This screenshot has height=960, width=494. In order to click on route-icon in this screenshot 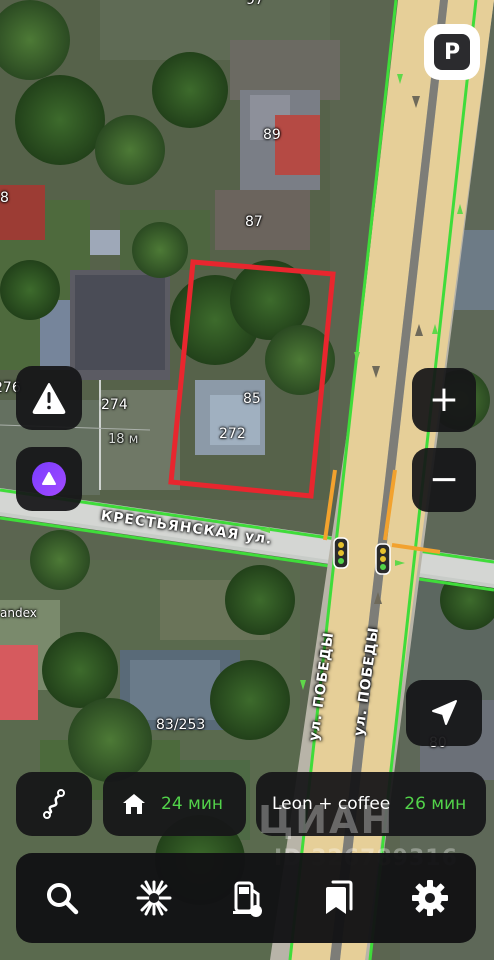, I will do `click(54, 804)`.